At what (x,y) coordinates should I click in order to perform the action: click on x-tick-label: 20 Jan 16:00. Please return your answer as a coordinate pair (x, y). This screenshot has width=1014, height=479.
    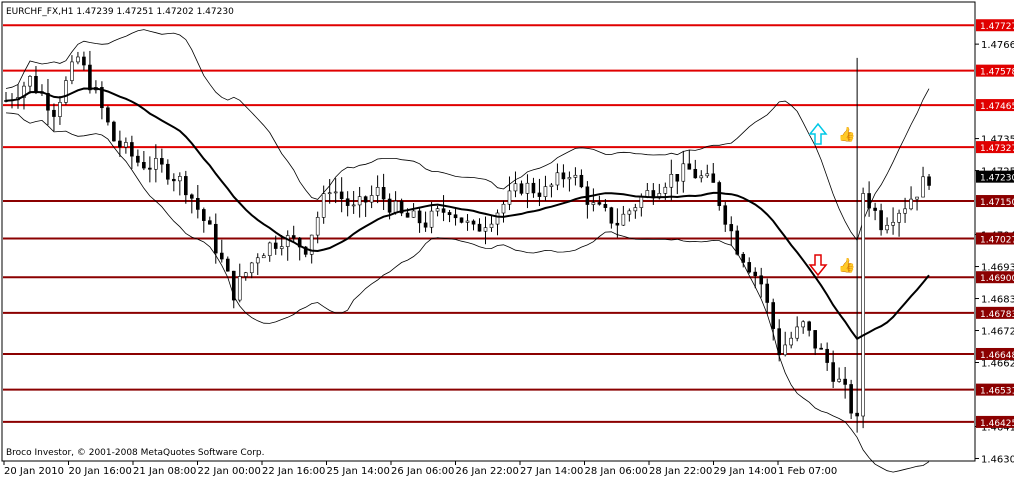
    Looking at the image, I should click on (100, 471).